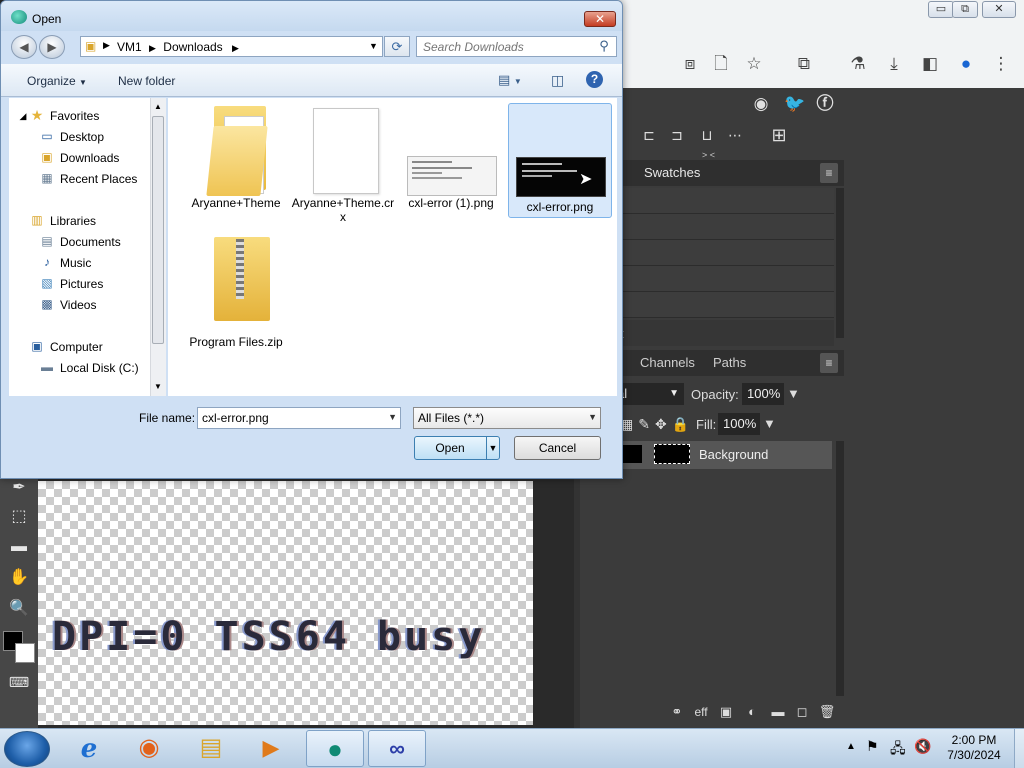  Describe the element at coordinates (735, 135) in the screenshot. I see `distribute-icon: ⋯` at that location.